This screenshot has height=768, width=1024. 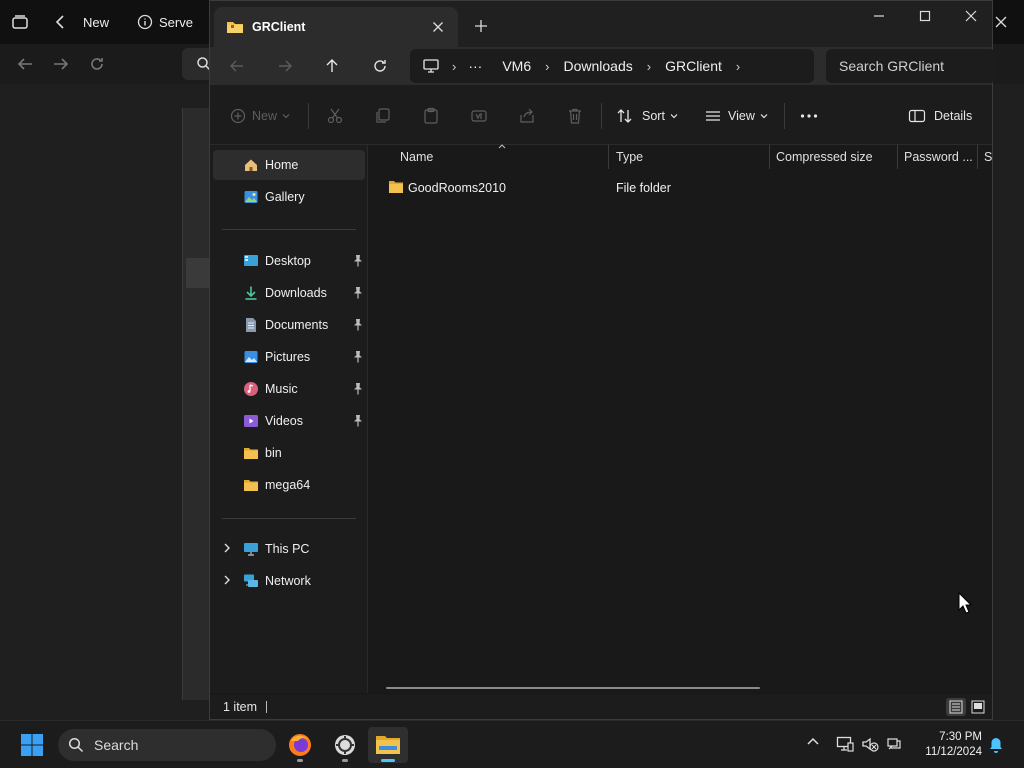 I want to click on details-button: Details, so click(x=940, y=116).